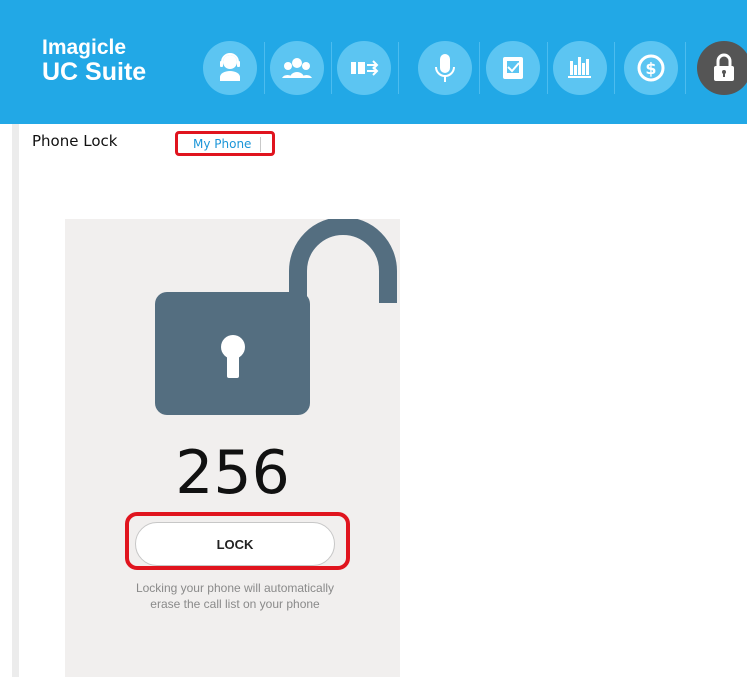 The image size is (747, 677). I want to click on microphone-icon, so click(445, 68).